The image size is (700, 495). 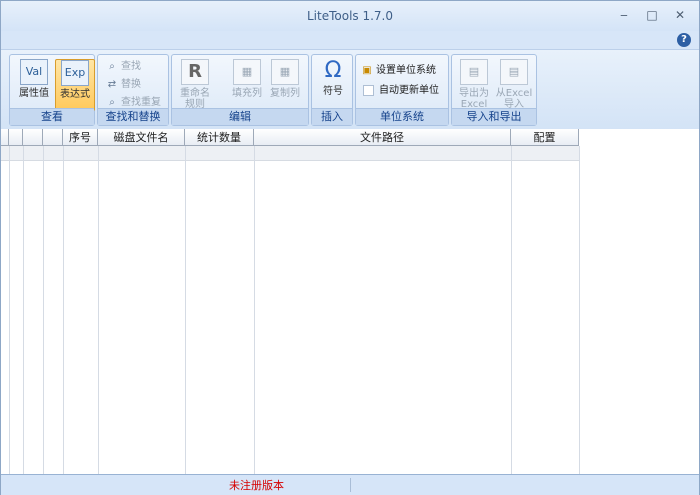 I want to click on ribbon-group-edit-label: 编辑, so click(x=240, y=116).